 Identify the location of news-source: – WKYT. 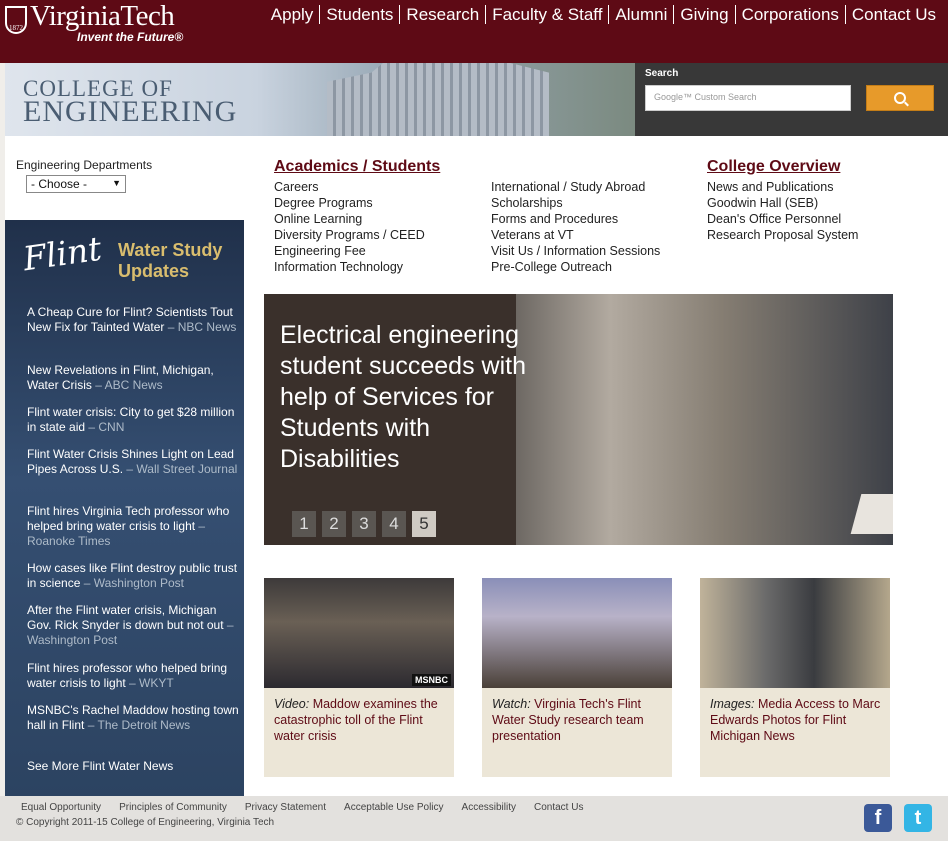
(149, 683).